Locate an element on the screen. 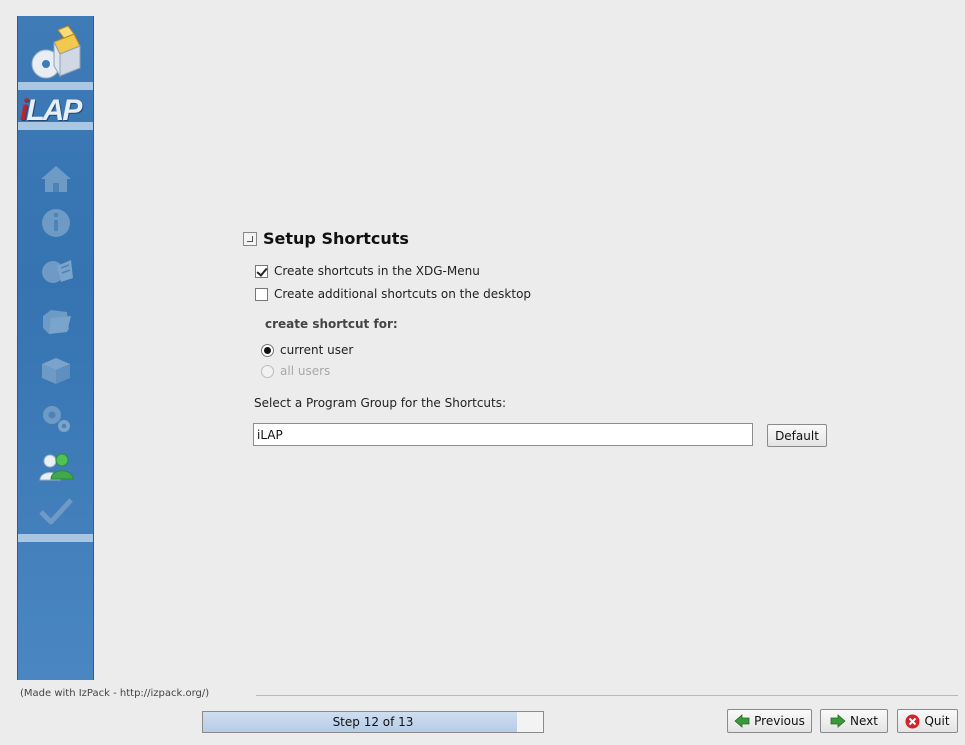 Image resolution: width=965 pixels, height=745 pixels. panel-title-text: Setup Shortcuts is located at coordinates (336, 238).